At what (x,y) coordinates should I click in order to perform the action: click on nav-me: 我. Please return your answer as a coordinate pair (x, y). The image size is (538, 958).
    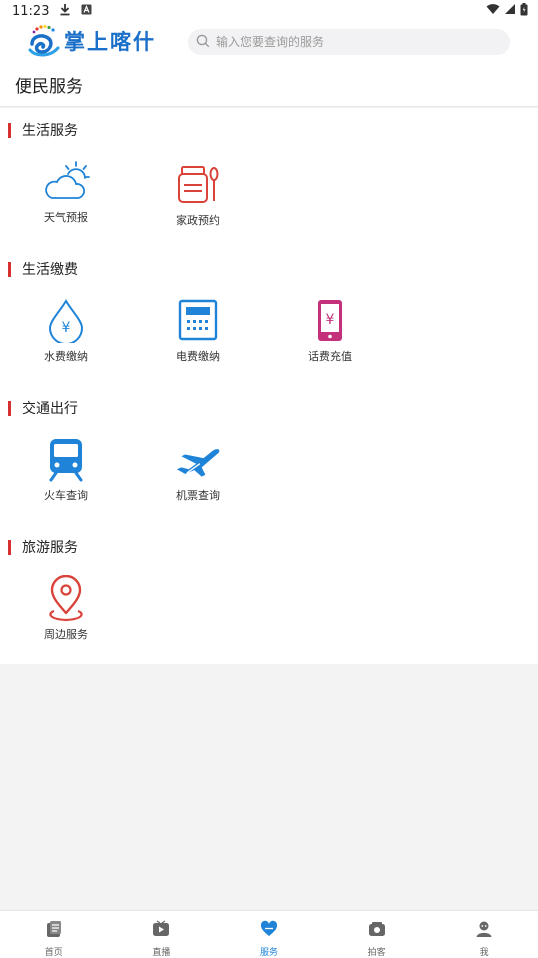
    Looking at the image, I should click on (484, 934).